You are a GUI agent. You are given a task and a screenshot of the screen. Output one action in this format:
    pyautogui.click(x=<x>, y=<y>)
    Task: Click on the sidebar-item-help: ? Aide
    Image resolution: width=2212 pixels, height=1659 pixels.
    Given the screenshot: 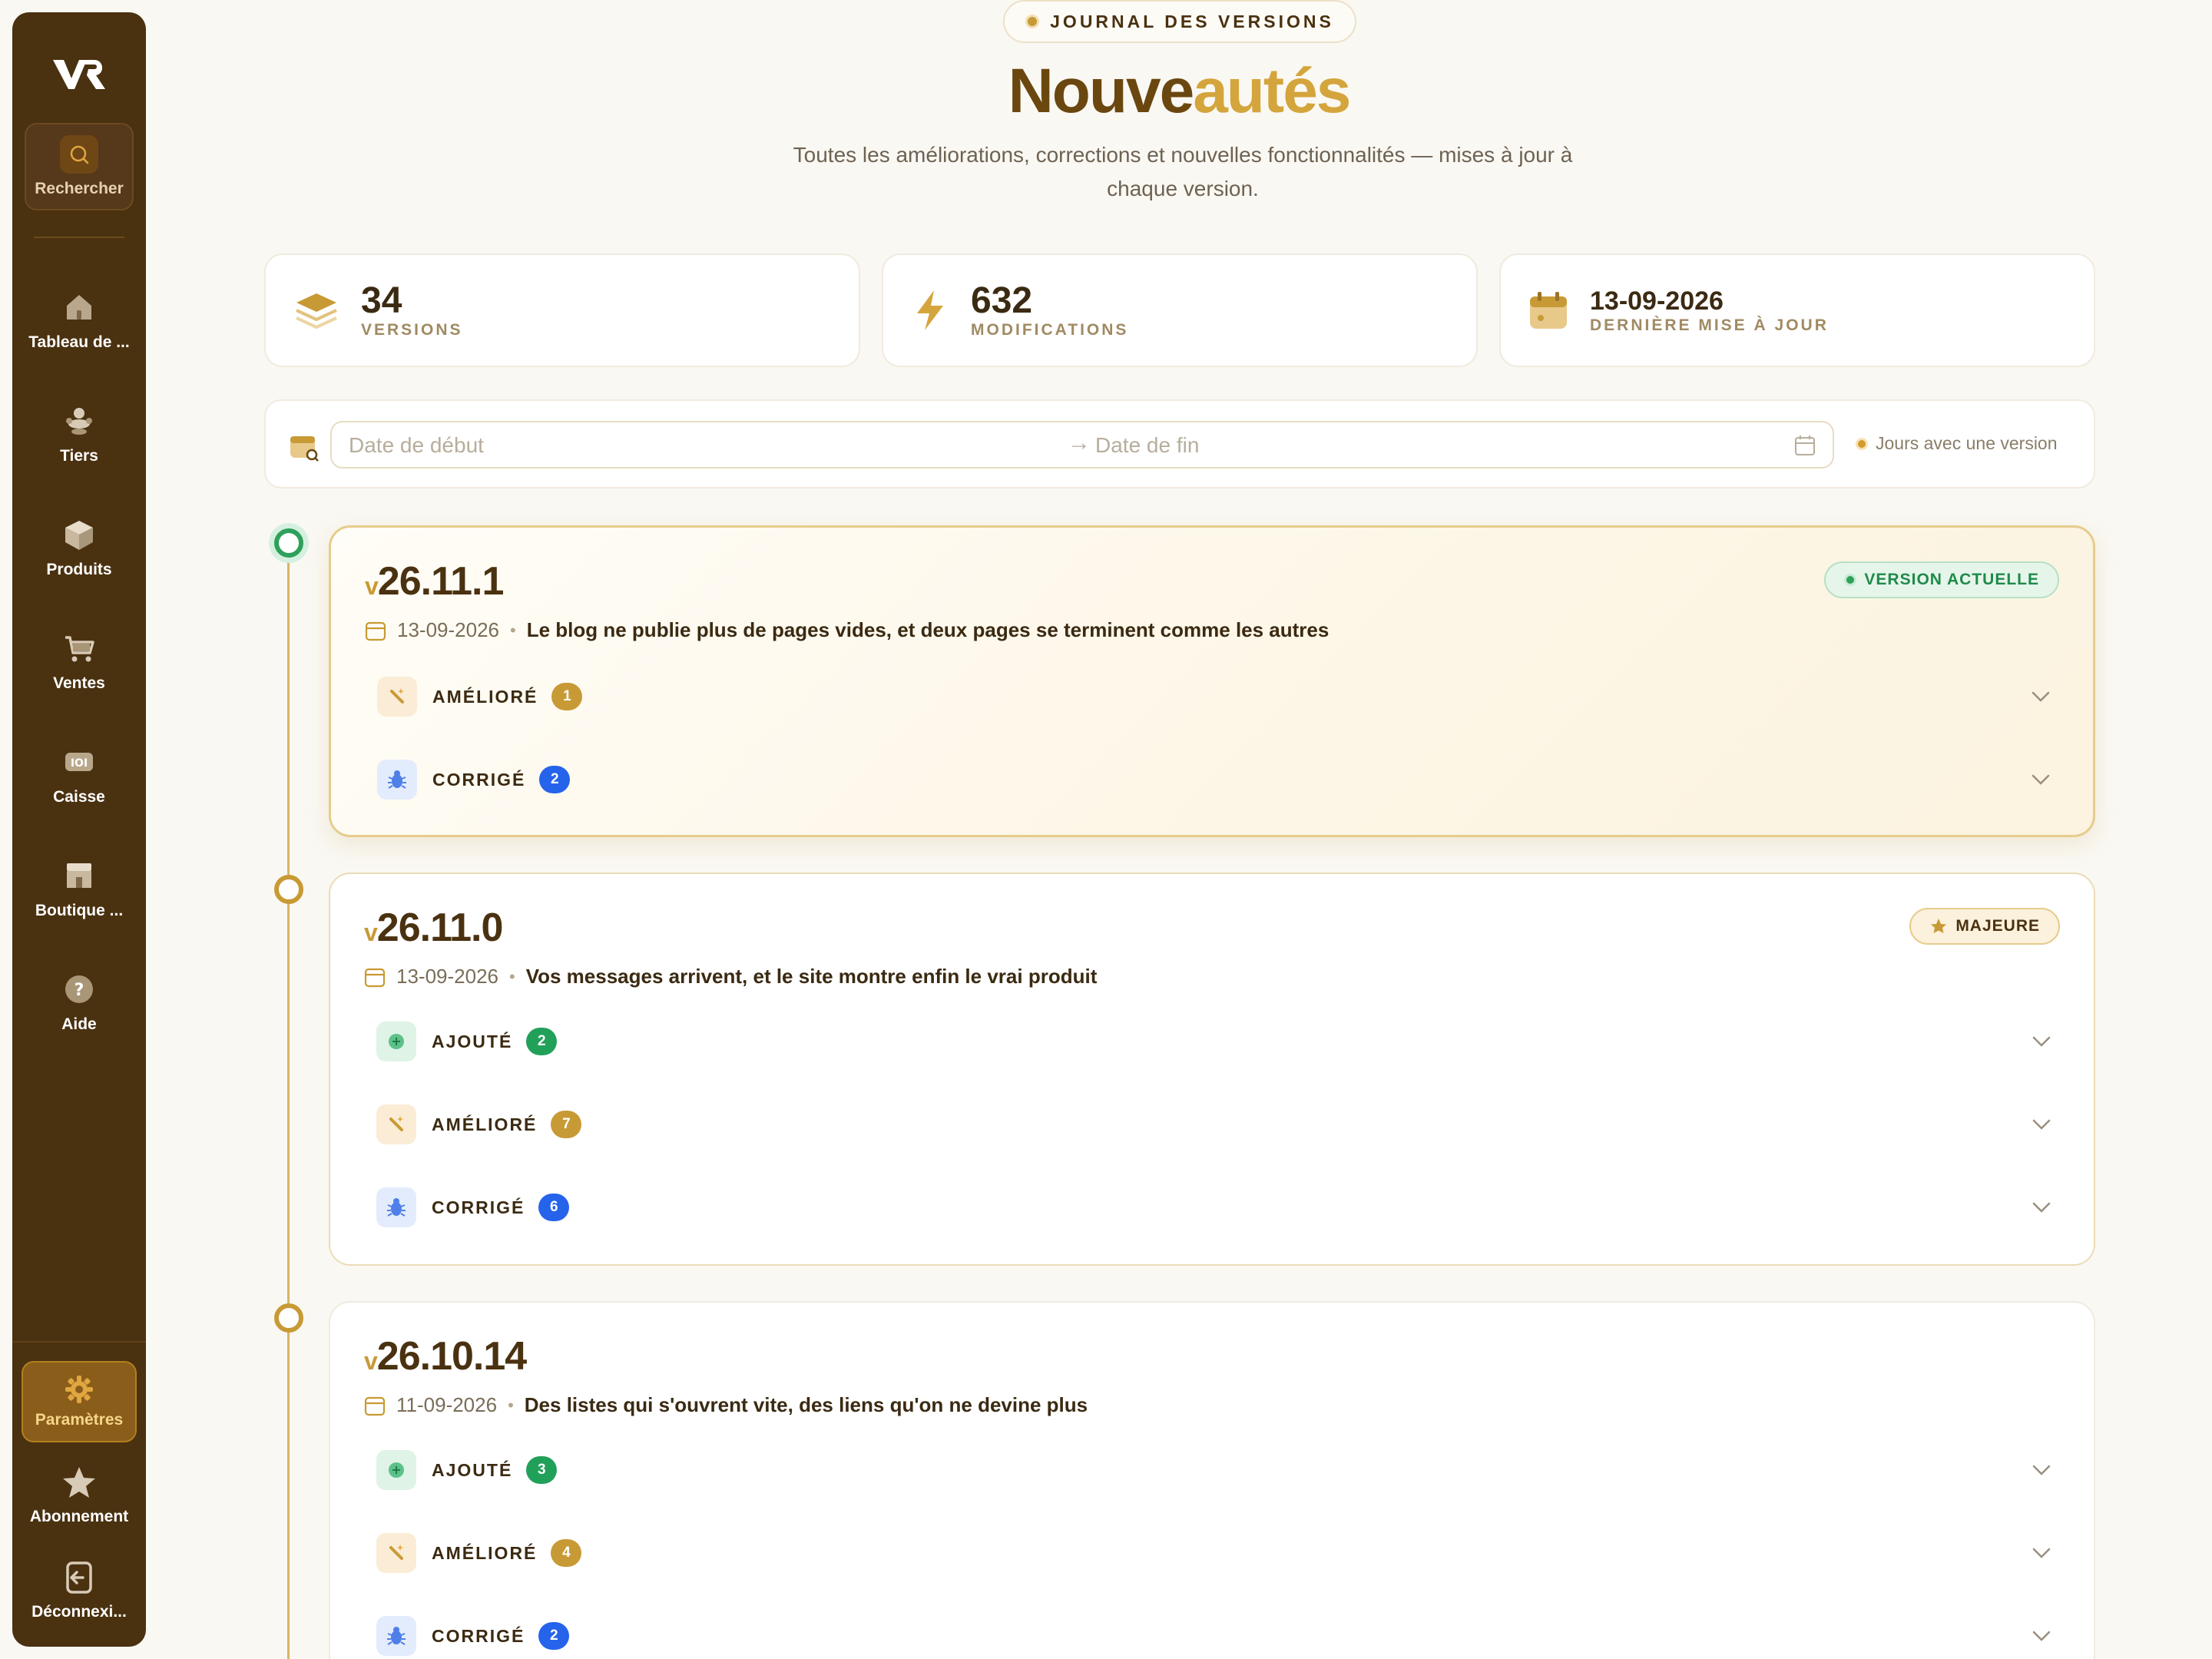 What is the action you would take?
    pyautogui.click(x=79, y=1003)
    